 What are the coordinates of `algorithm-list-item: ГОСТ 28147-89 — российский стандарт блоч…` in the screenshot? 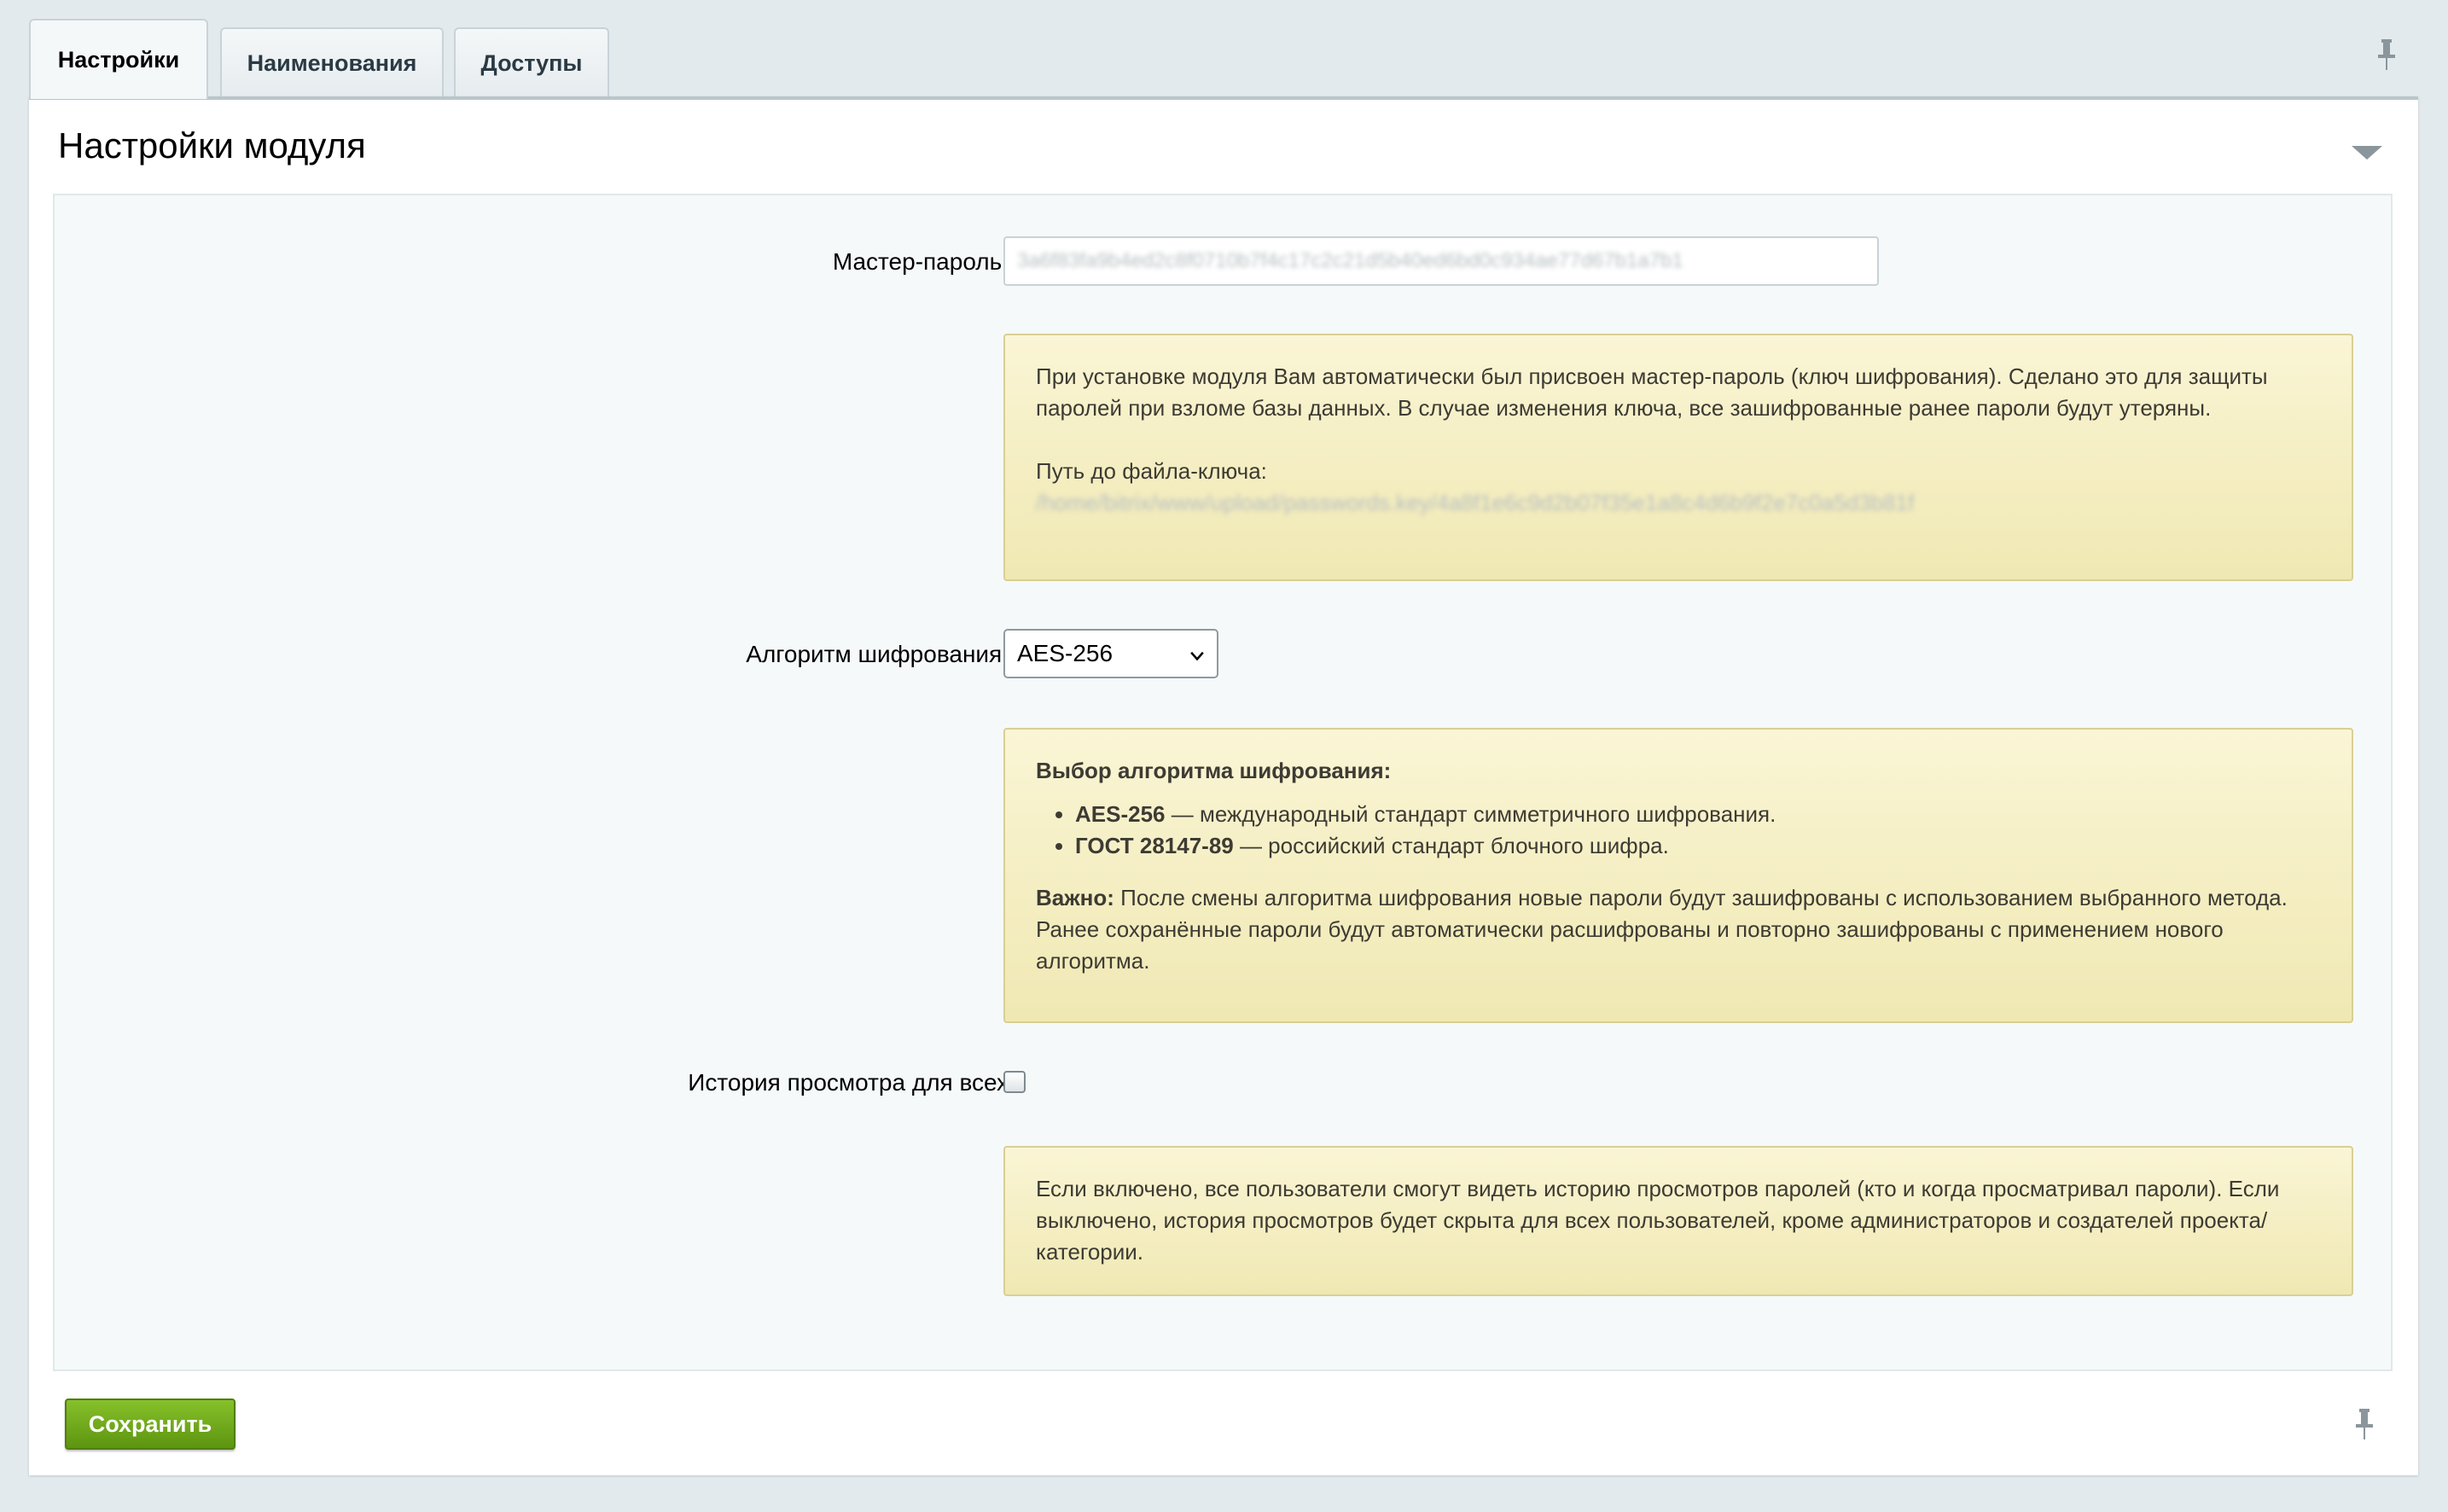 It's located at (1698, 846).